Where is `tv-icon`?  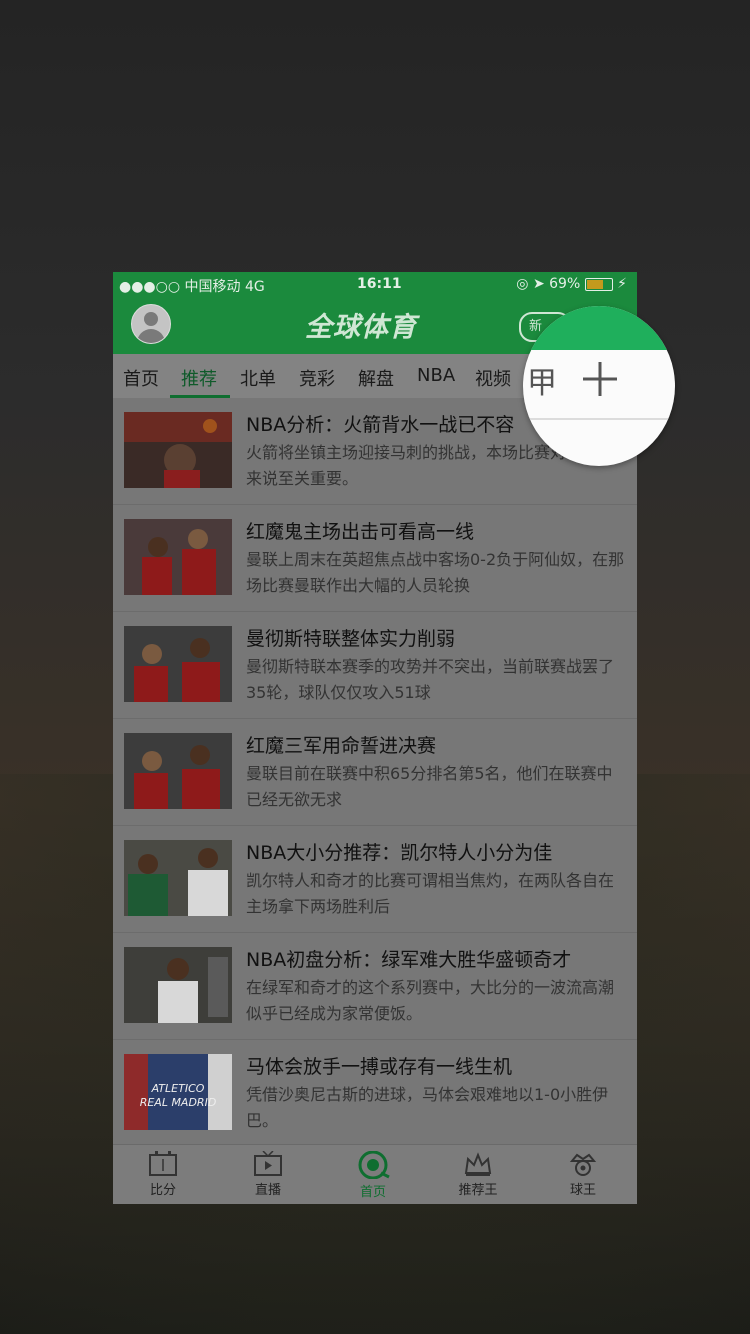 tv-icon is located at coordinates (268, 1163).